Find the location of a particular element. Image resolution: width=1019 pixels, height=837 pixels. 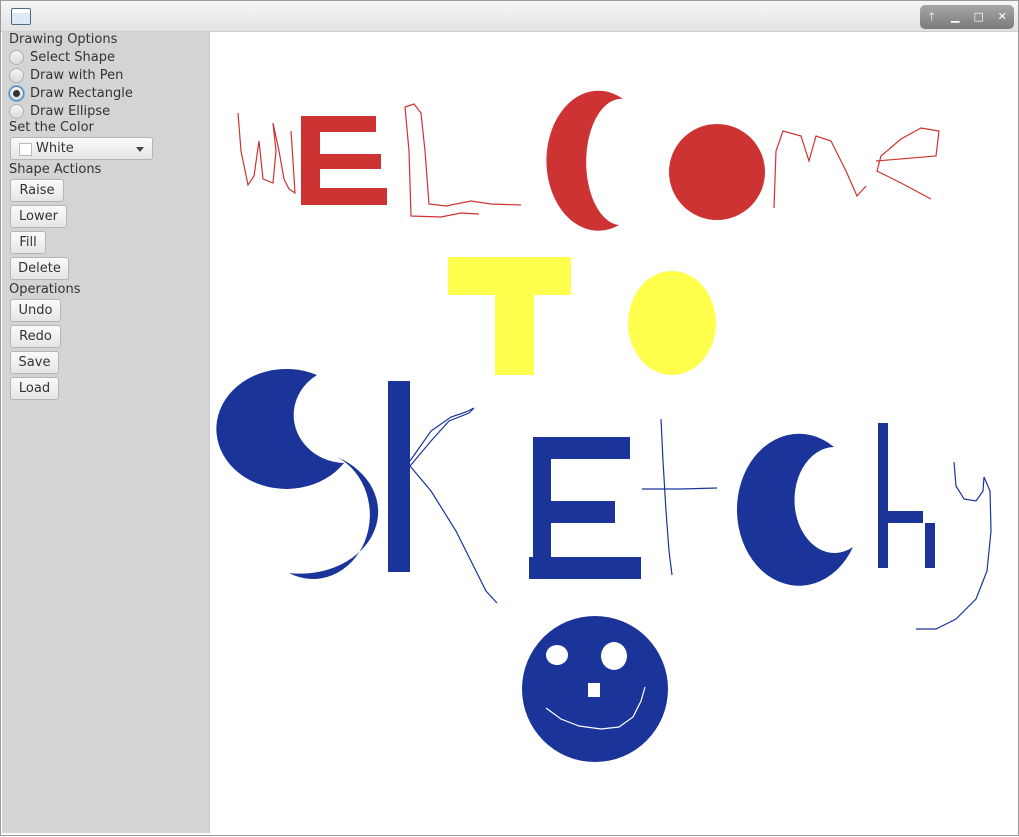

pen-stroke-l1 is located at coordinates (442, 162).